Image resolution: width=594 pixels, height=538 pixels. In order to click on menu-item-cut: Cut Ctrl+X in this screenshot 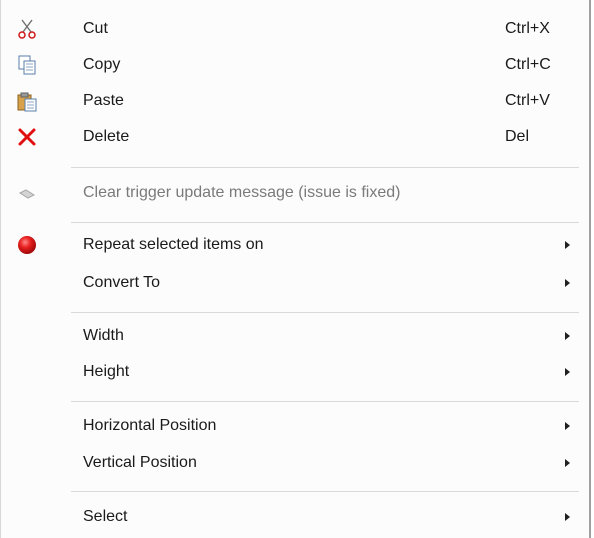, I will do `click(295, 29)`.